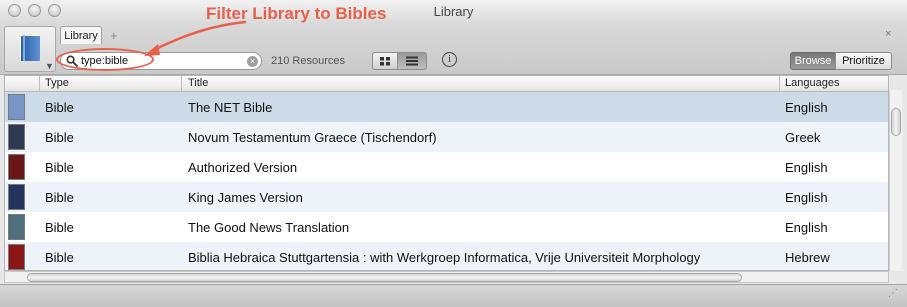 This screenshot has height=307, width=907. Describe the element at coordinates (896, 122) in the screenshot. I see `vertical-scroll-thumb` at that location.